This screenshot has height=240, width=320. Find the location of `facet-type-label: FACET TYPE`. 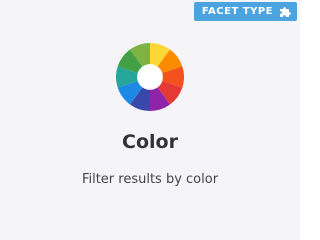

facet-type-label: FACET TYPE is located at coordinates (237, 11).